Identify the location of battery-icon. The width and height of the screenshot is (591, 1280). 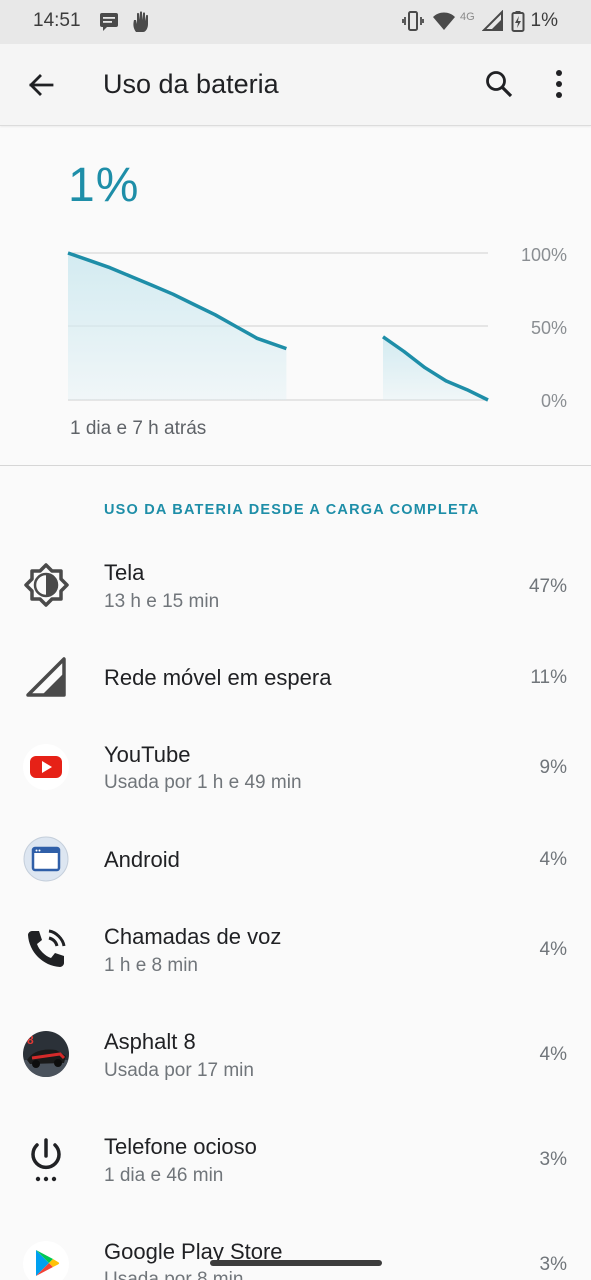
(518, 23).